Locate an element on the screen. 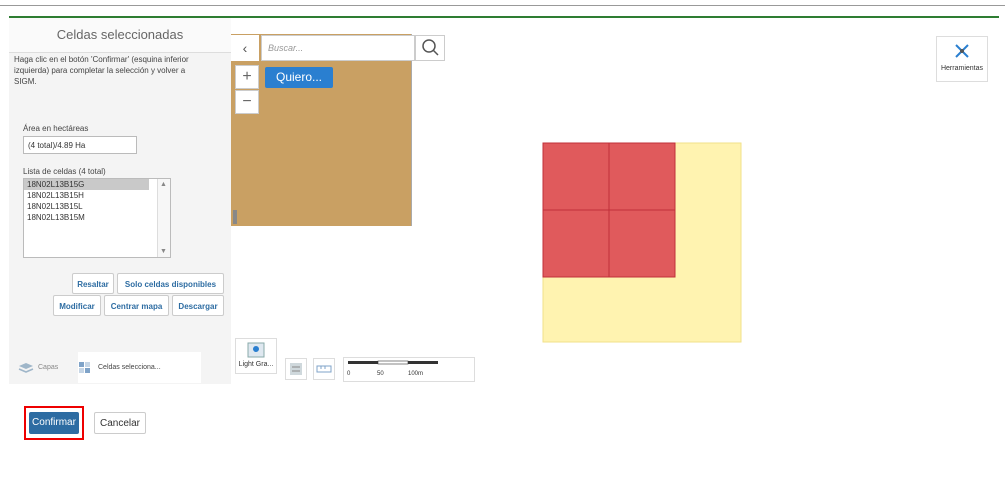 The width and height of the screenshot is (1005, 487). panel-title: Celdas seleccionadas is located at coordinates (120, 35).